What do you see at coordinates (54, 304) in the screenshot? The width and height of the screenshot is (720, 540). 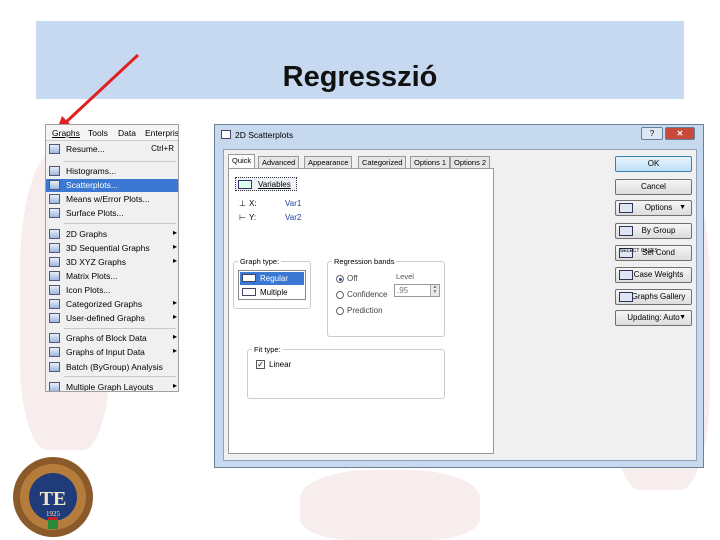 I see `categorized-icon` at bounding box center [54, 304].